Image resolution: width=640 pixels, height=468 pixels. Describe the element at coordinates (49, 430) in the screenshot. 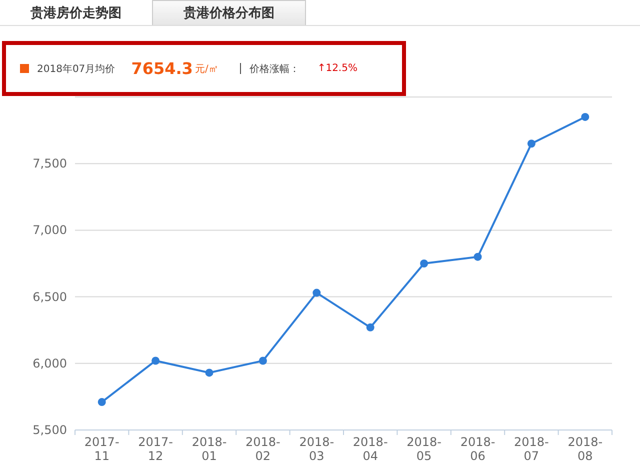

I see `axis-label: 5,500` at that location.